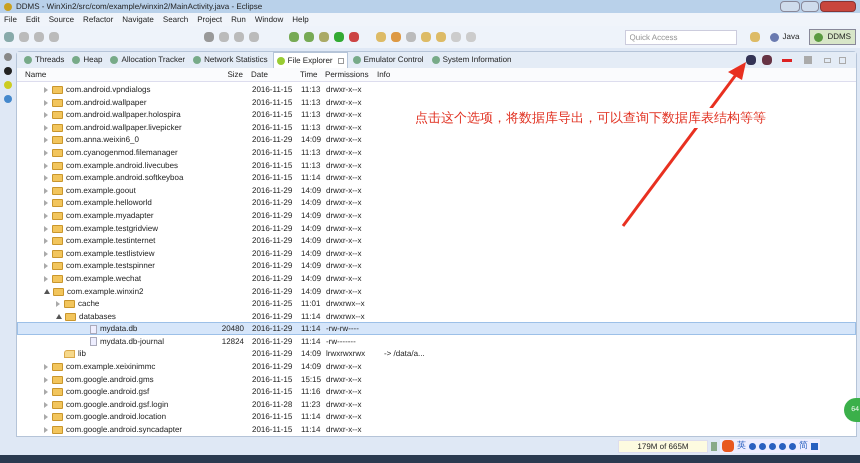 This screenshot has height=463, width=860. I want to click on menu-item: Navigate, so click(138, 20).